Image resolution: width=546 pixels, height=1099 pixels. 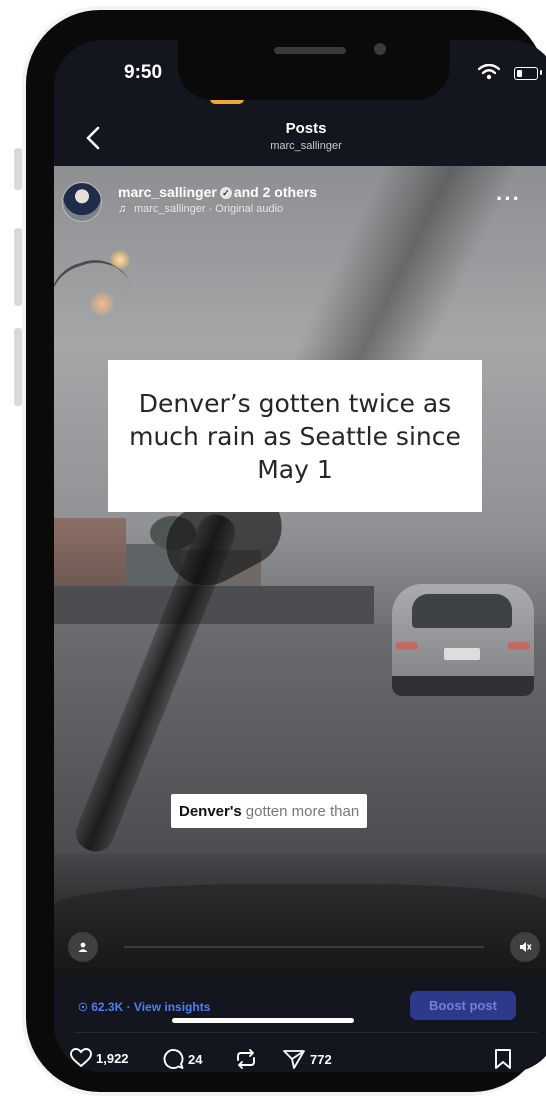 What do you see at coordinates (300, 139) in the screenshot?
I see `posts-header: Posts marc_sallinger` at bounding box center [300, 139].